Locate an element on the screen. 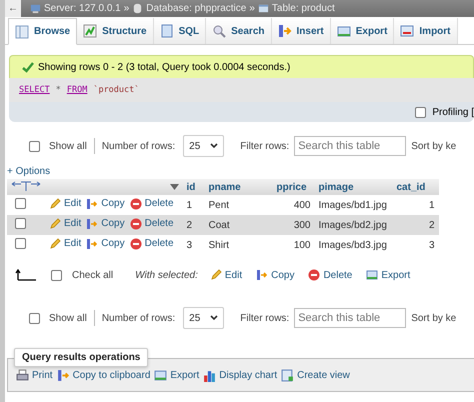  column-header: pprice is located at coordinates (293, 187).